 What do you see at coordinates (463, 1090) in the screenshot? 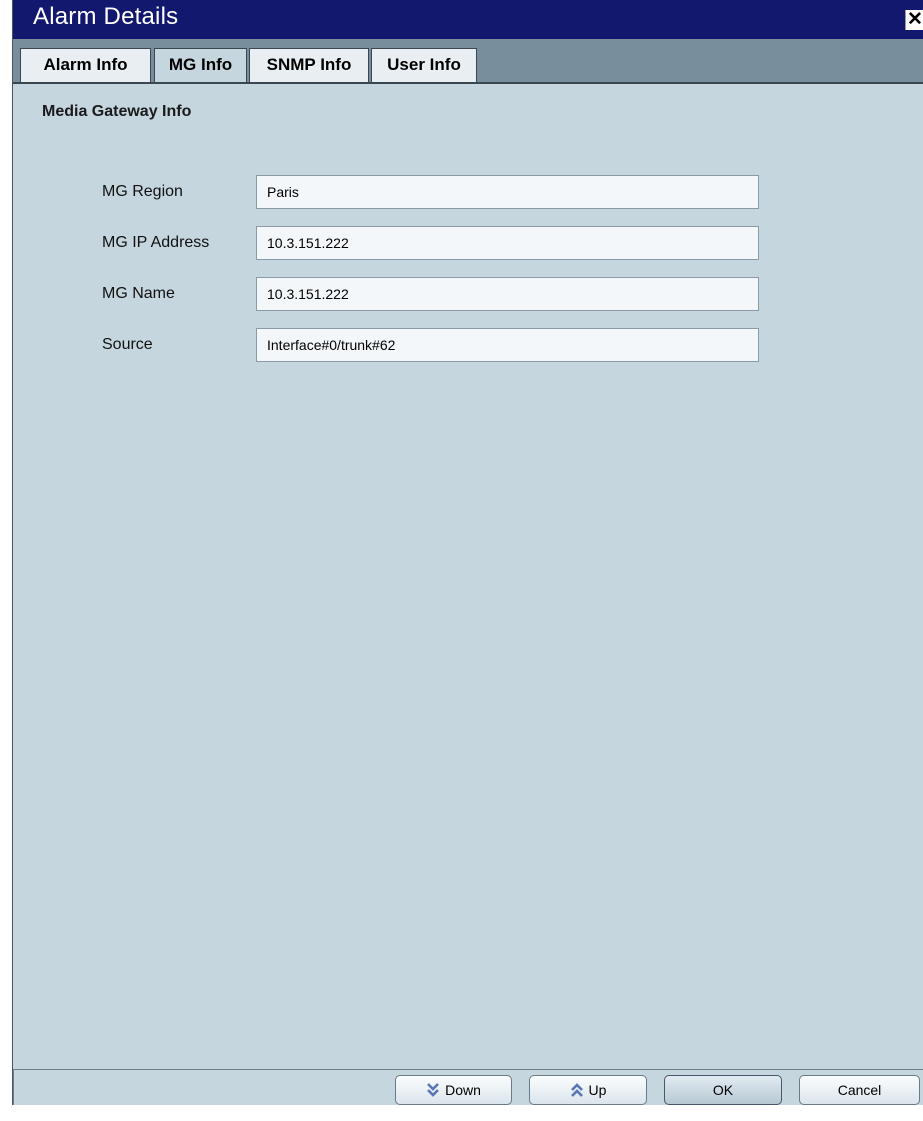
I see `down-button-label: Down` at bounding box center [463, 1090].